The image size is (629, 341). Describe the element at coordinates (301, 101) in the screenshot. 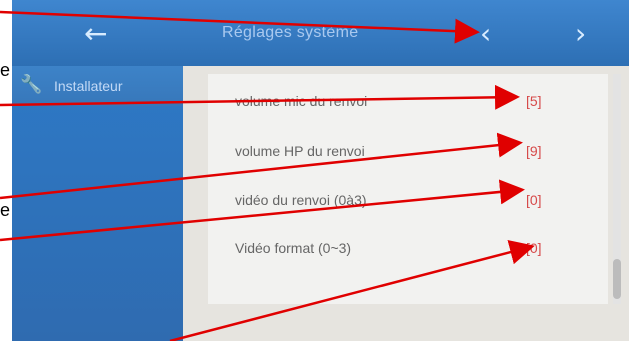

I see `setting-label: volume mic du renvoi` at that location.